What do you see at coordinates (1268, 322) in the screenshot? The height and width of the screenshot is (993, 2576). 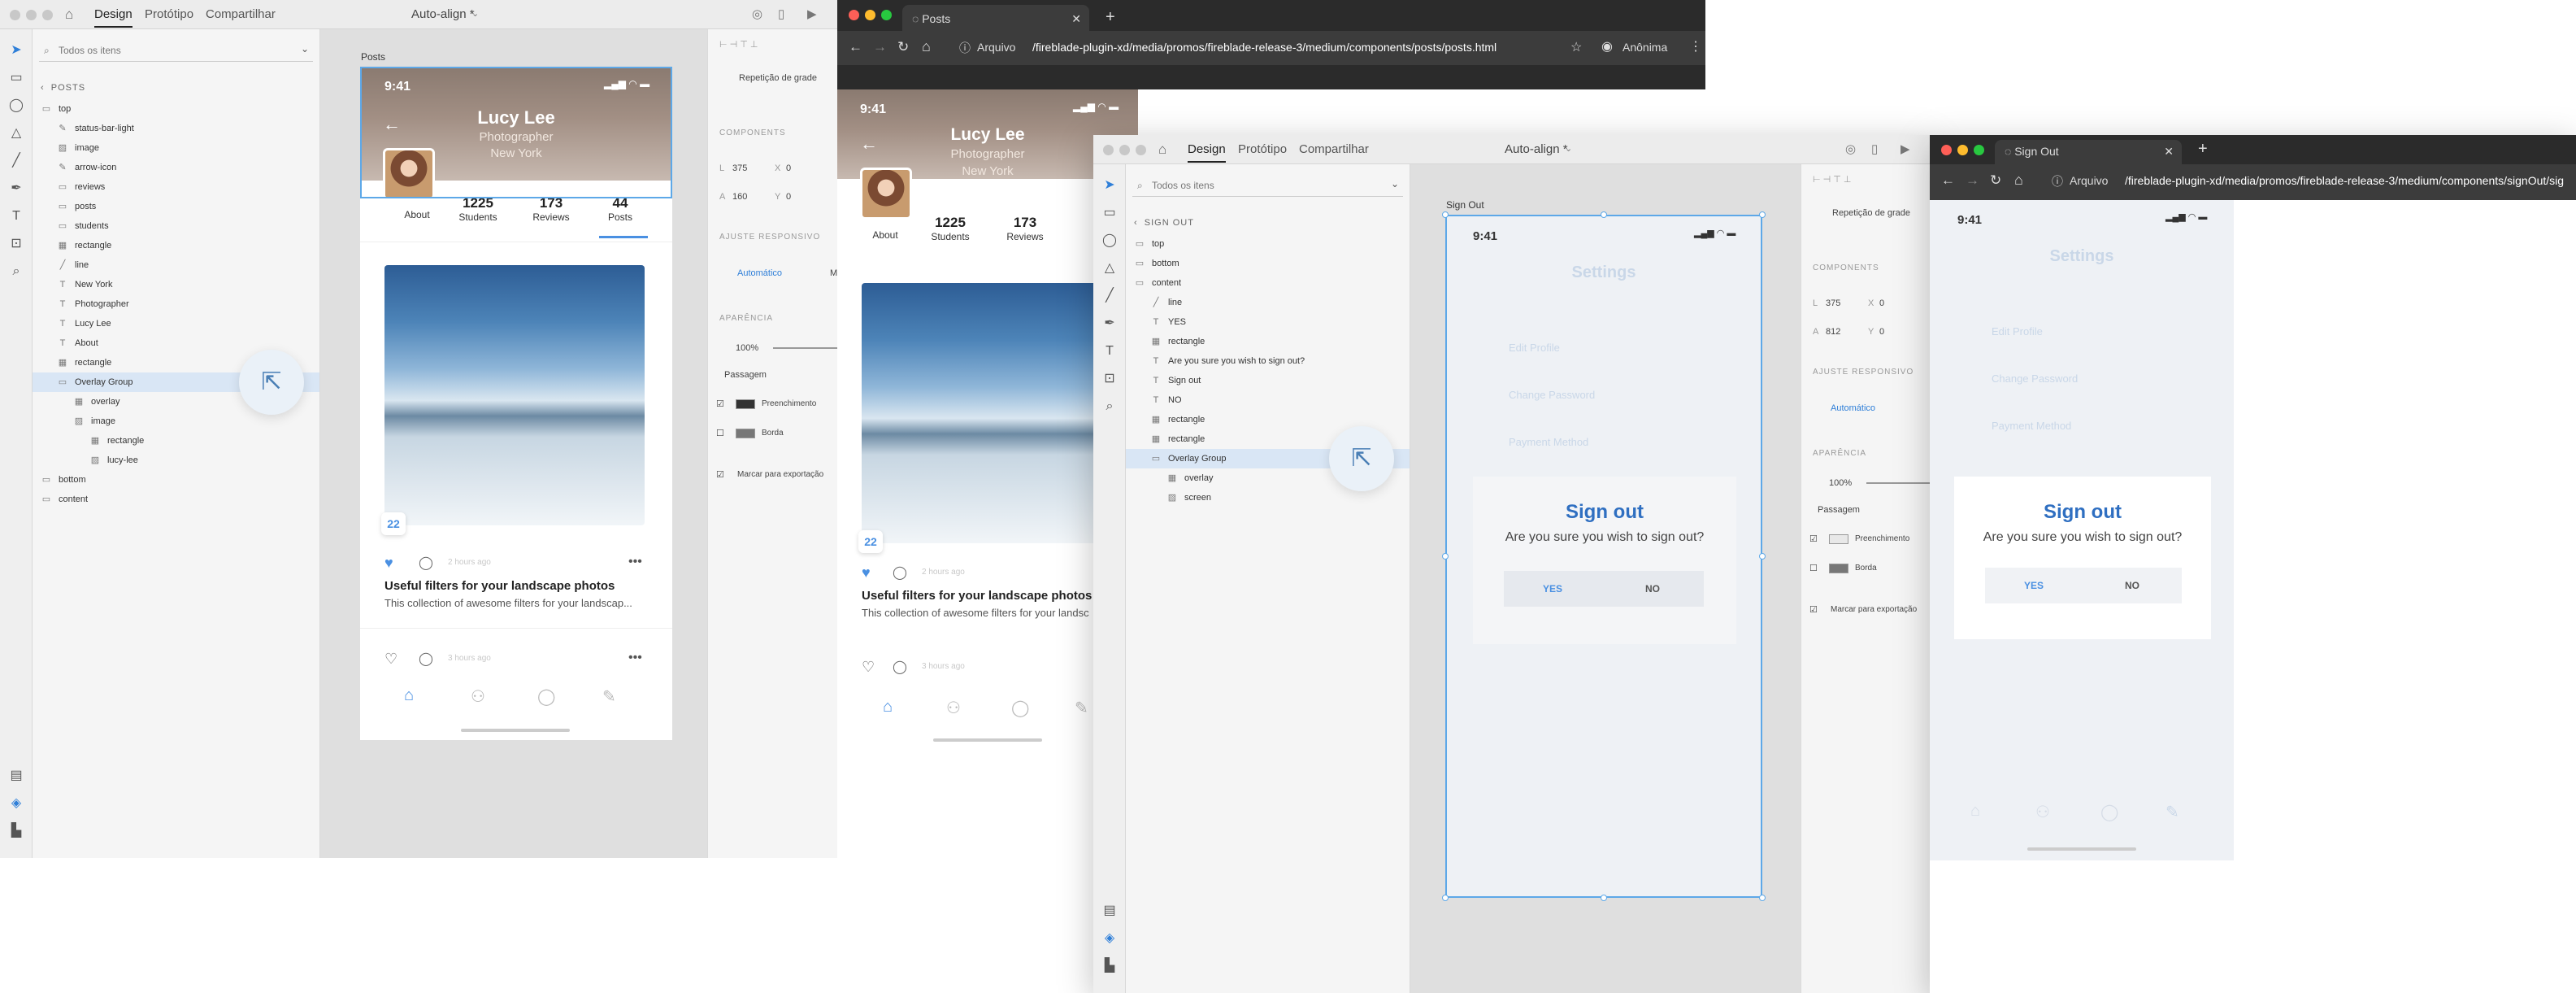 I see `layer-row: T YES` at bounding box center [1268, 322].